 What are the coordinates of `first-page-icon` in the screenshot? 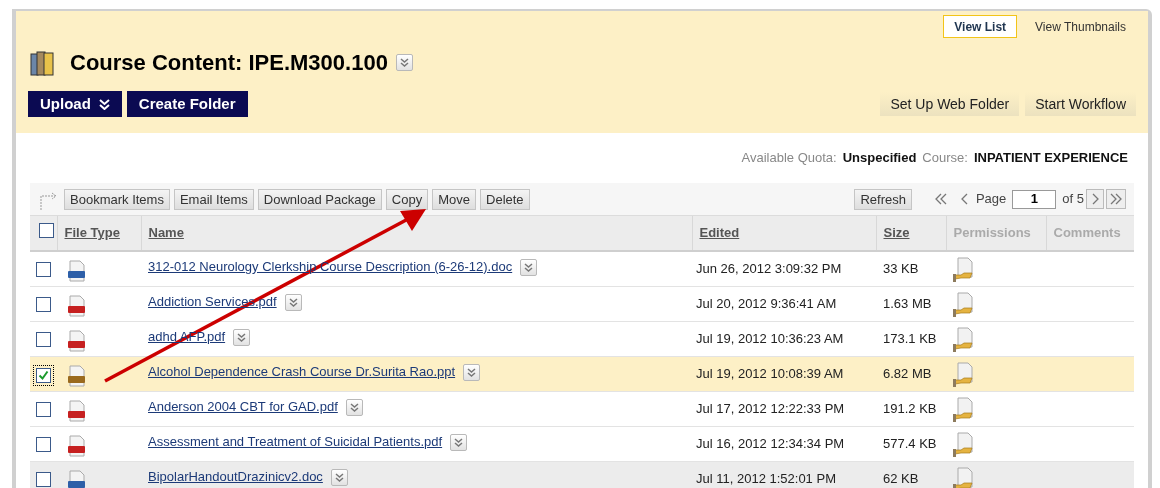 It's located at (940, 199).